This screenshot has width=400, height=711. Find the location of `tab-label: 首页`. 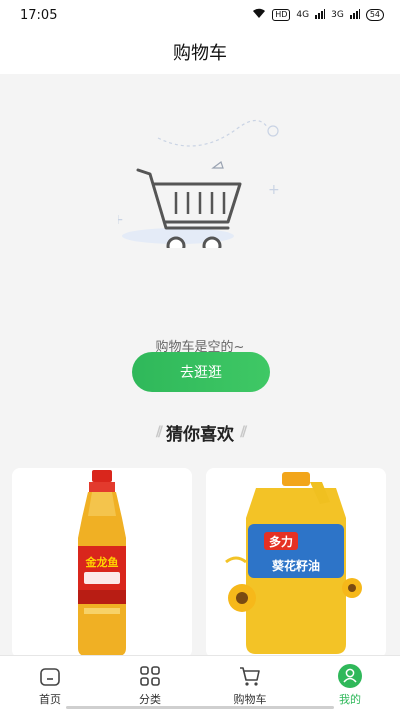

tab-label: 首页 is located at coordinates (50, 699).